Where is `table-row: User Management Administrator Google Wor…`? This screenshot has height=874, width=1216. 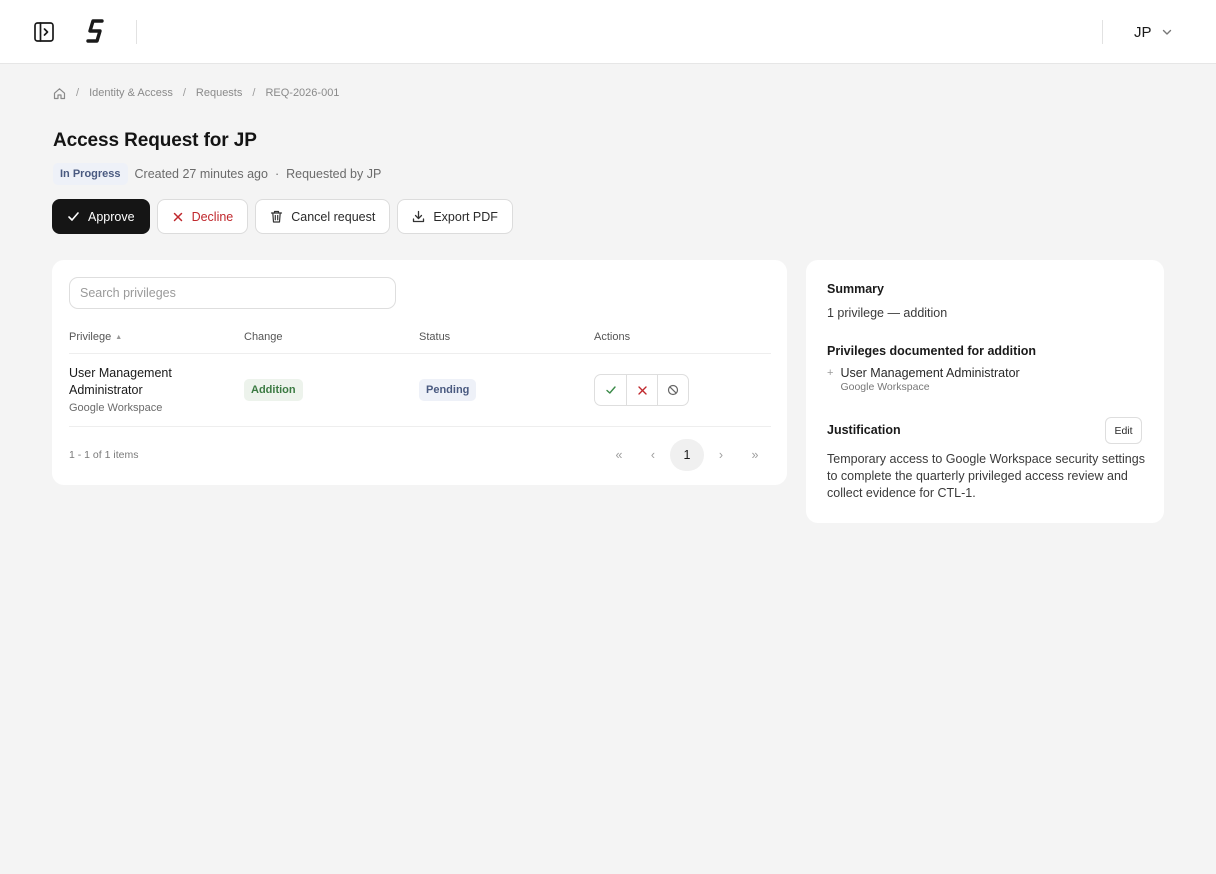 table-row: User Management Administrator Google Wor… is located at coordinates (420, 391).